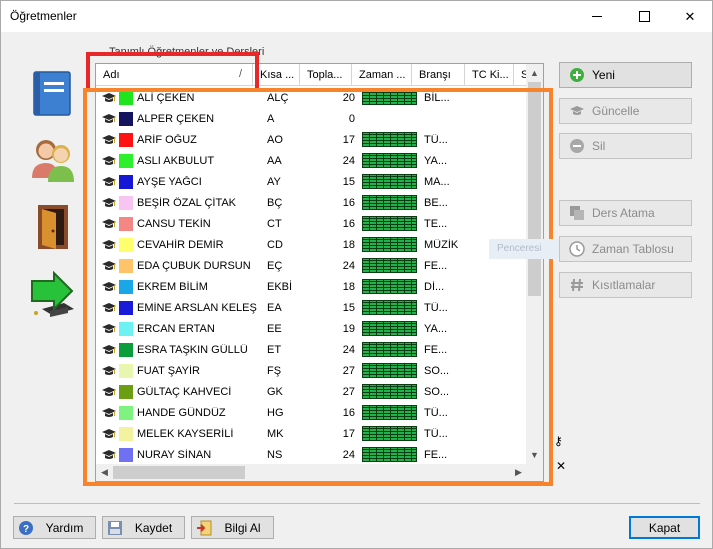 This screenshot has width=713, height=549. I want to click on scroll-down-arrow-icon: ▼, so click(534, 455).